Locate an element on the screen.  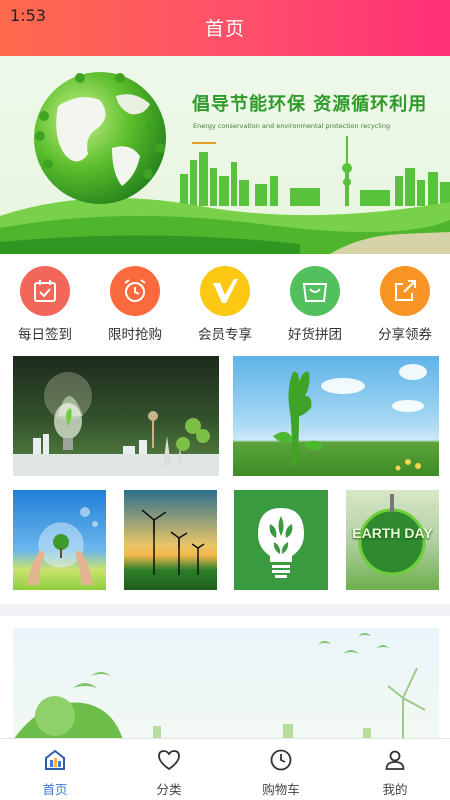
nav-category-label: 分类 is located at coordinates (169, 789).